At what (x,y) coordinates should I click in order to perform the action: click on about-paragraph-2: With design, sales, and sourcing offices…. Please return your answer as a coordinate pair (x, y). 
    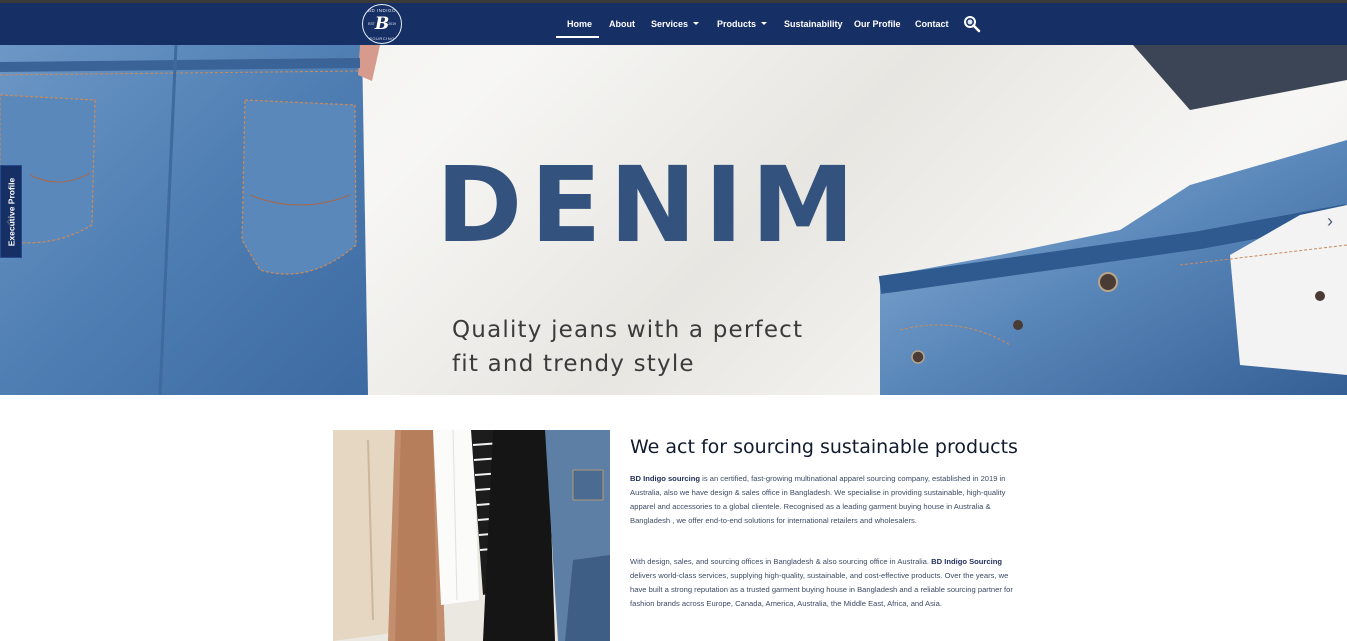
    Looking at the image, I should click on (827, 583).